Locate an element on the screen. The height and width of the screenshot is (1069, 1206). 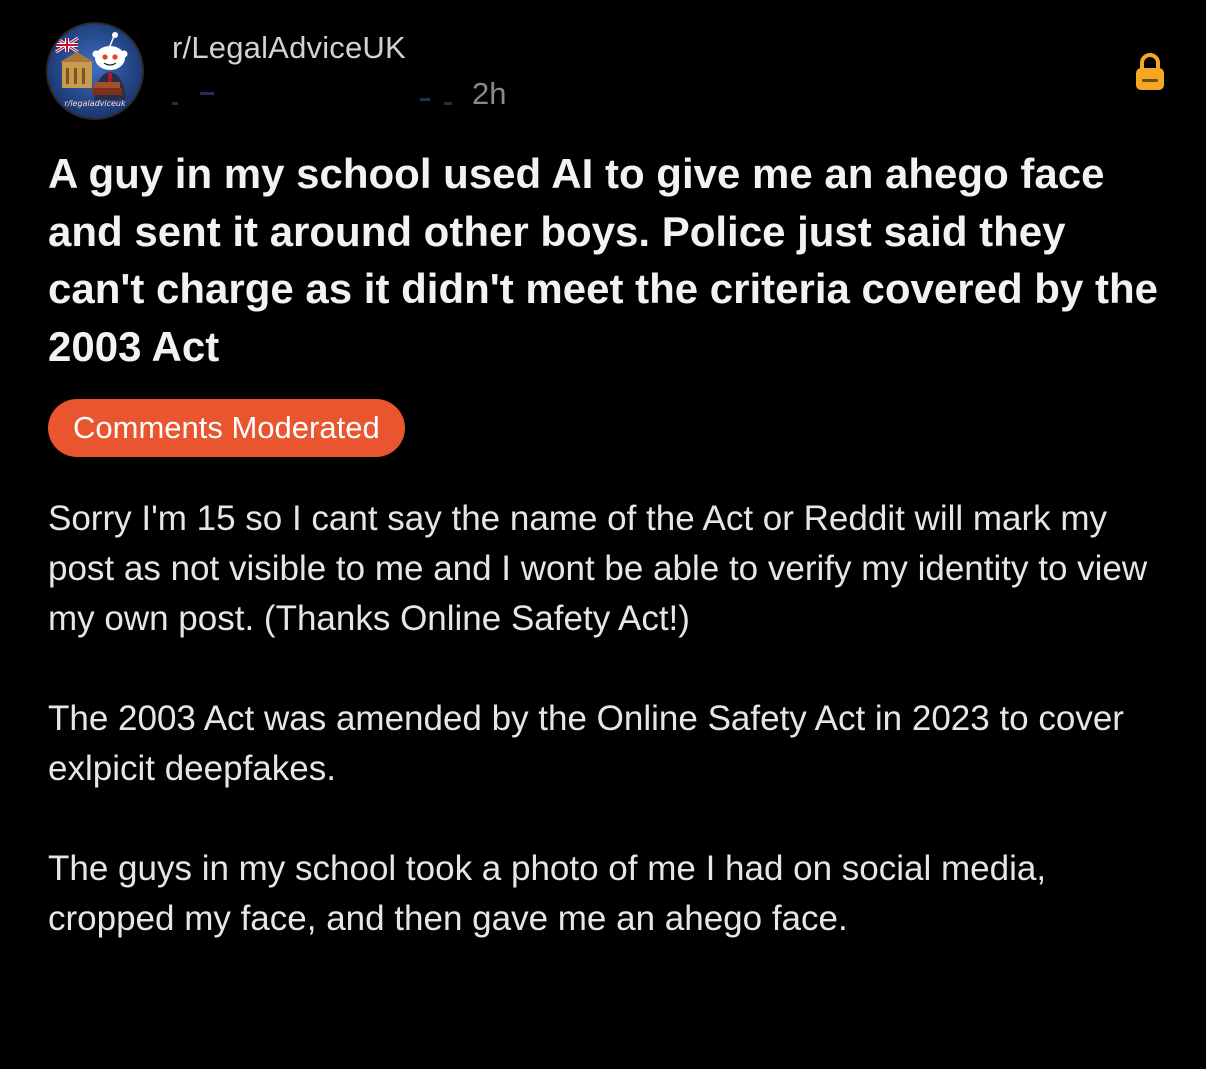
avatar-caption: r/legaladviceuk is located at coordinates (95, 103).